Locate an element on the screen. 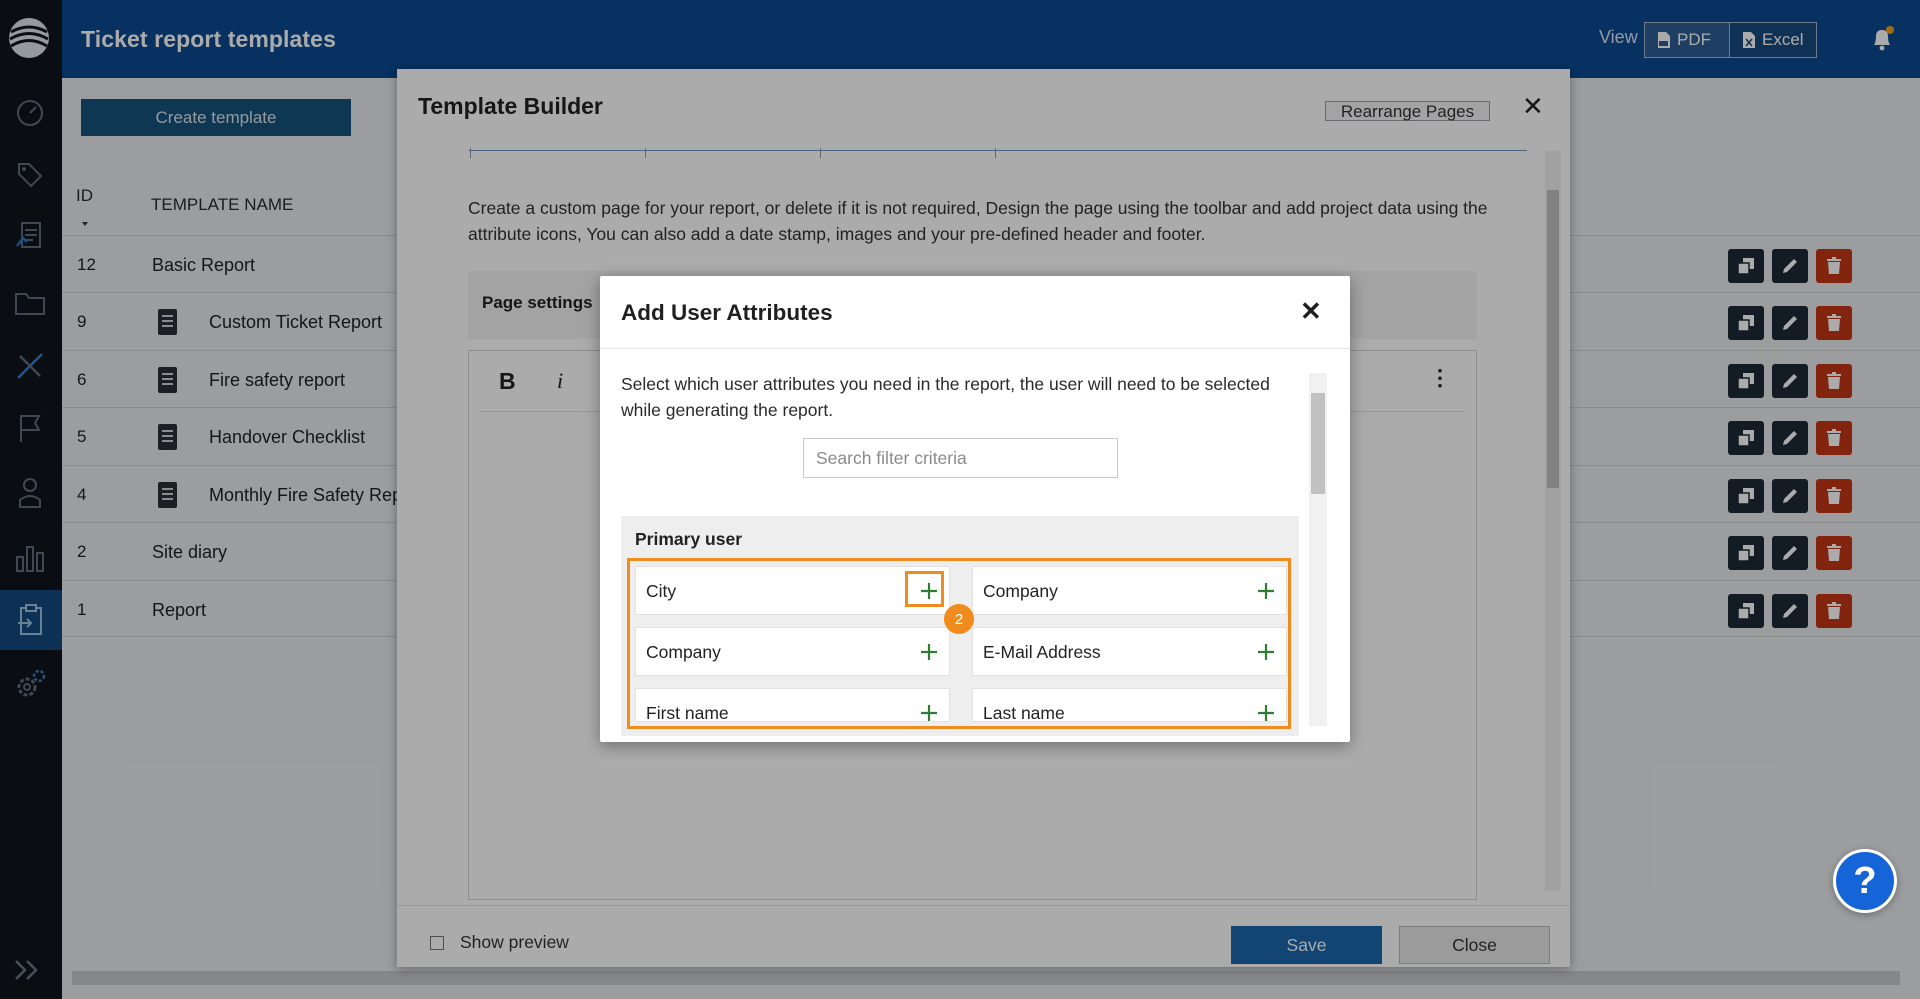 The image size is (1920, 999). section-title: Primary user is located at coordinates (689, 539).